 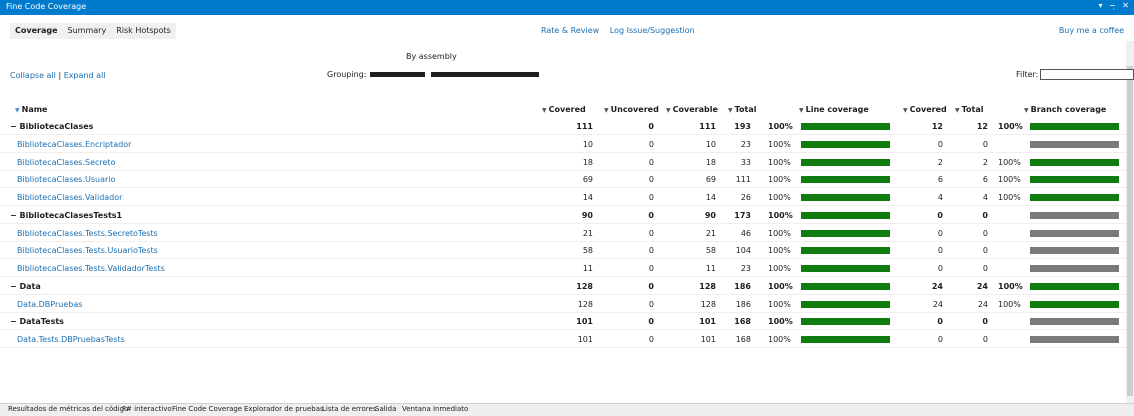 I want to click on row-name: − Data, so click(x=25, y=286).